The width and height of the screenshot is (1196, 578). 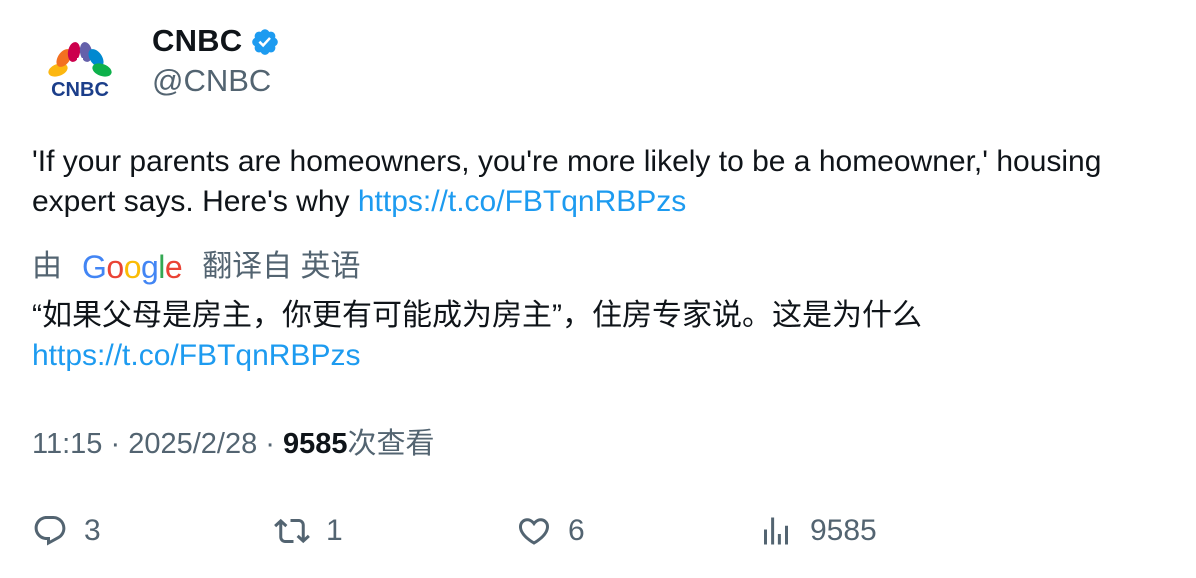 What do you see at coordinates (776, 531) in the screenshot?
I see `analytics-bar-icon` at bounding box center [776, 531].